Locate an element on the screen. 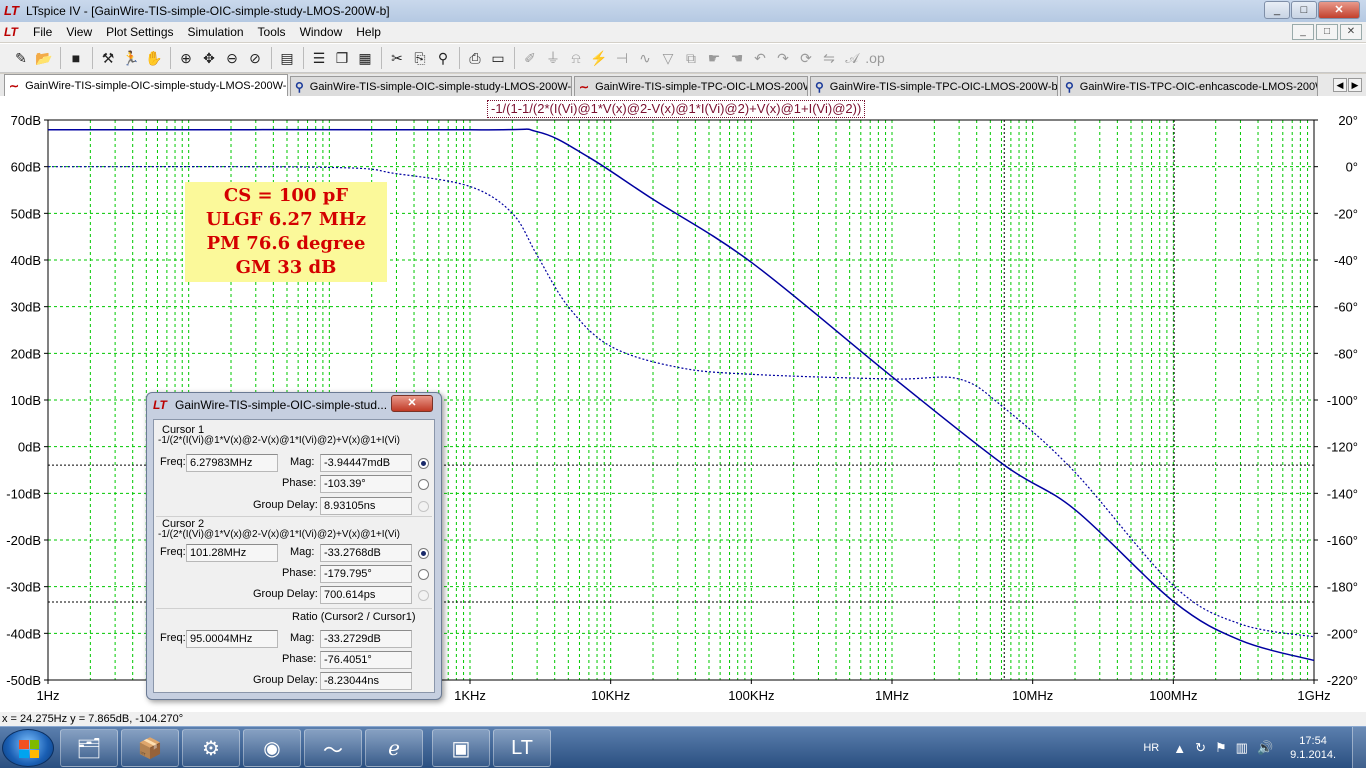  label-icon: ⍾ is located at coordinates (576, 58).